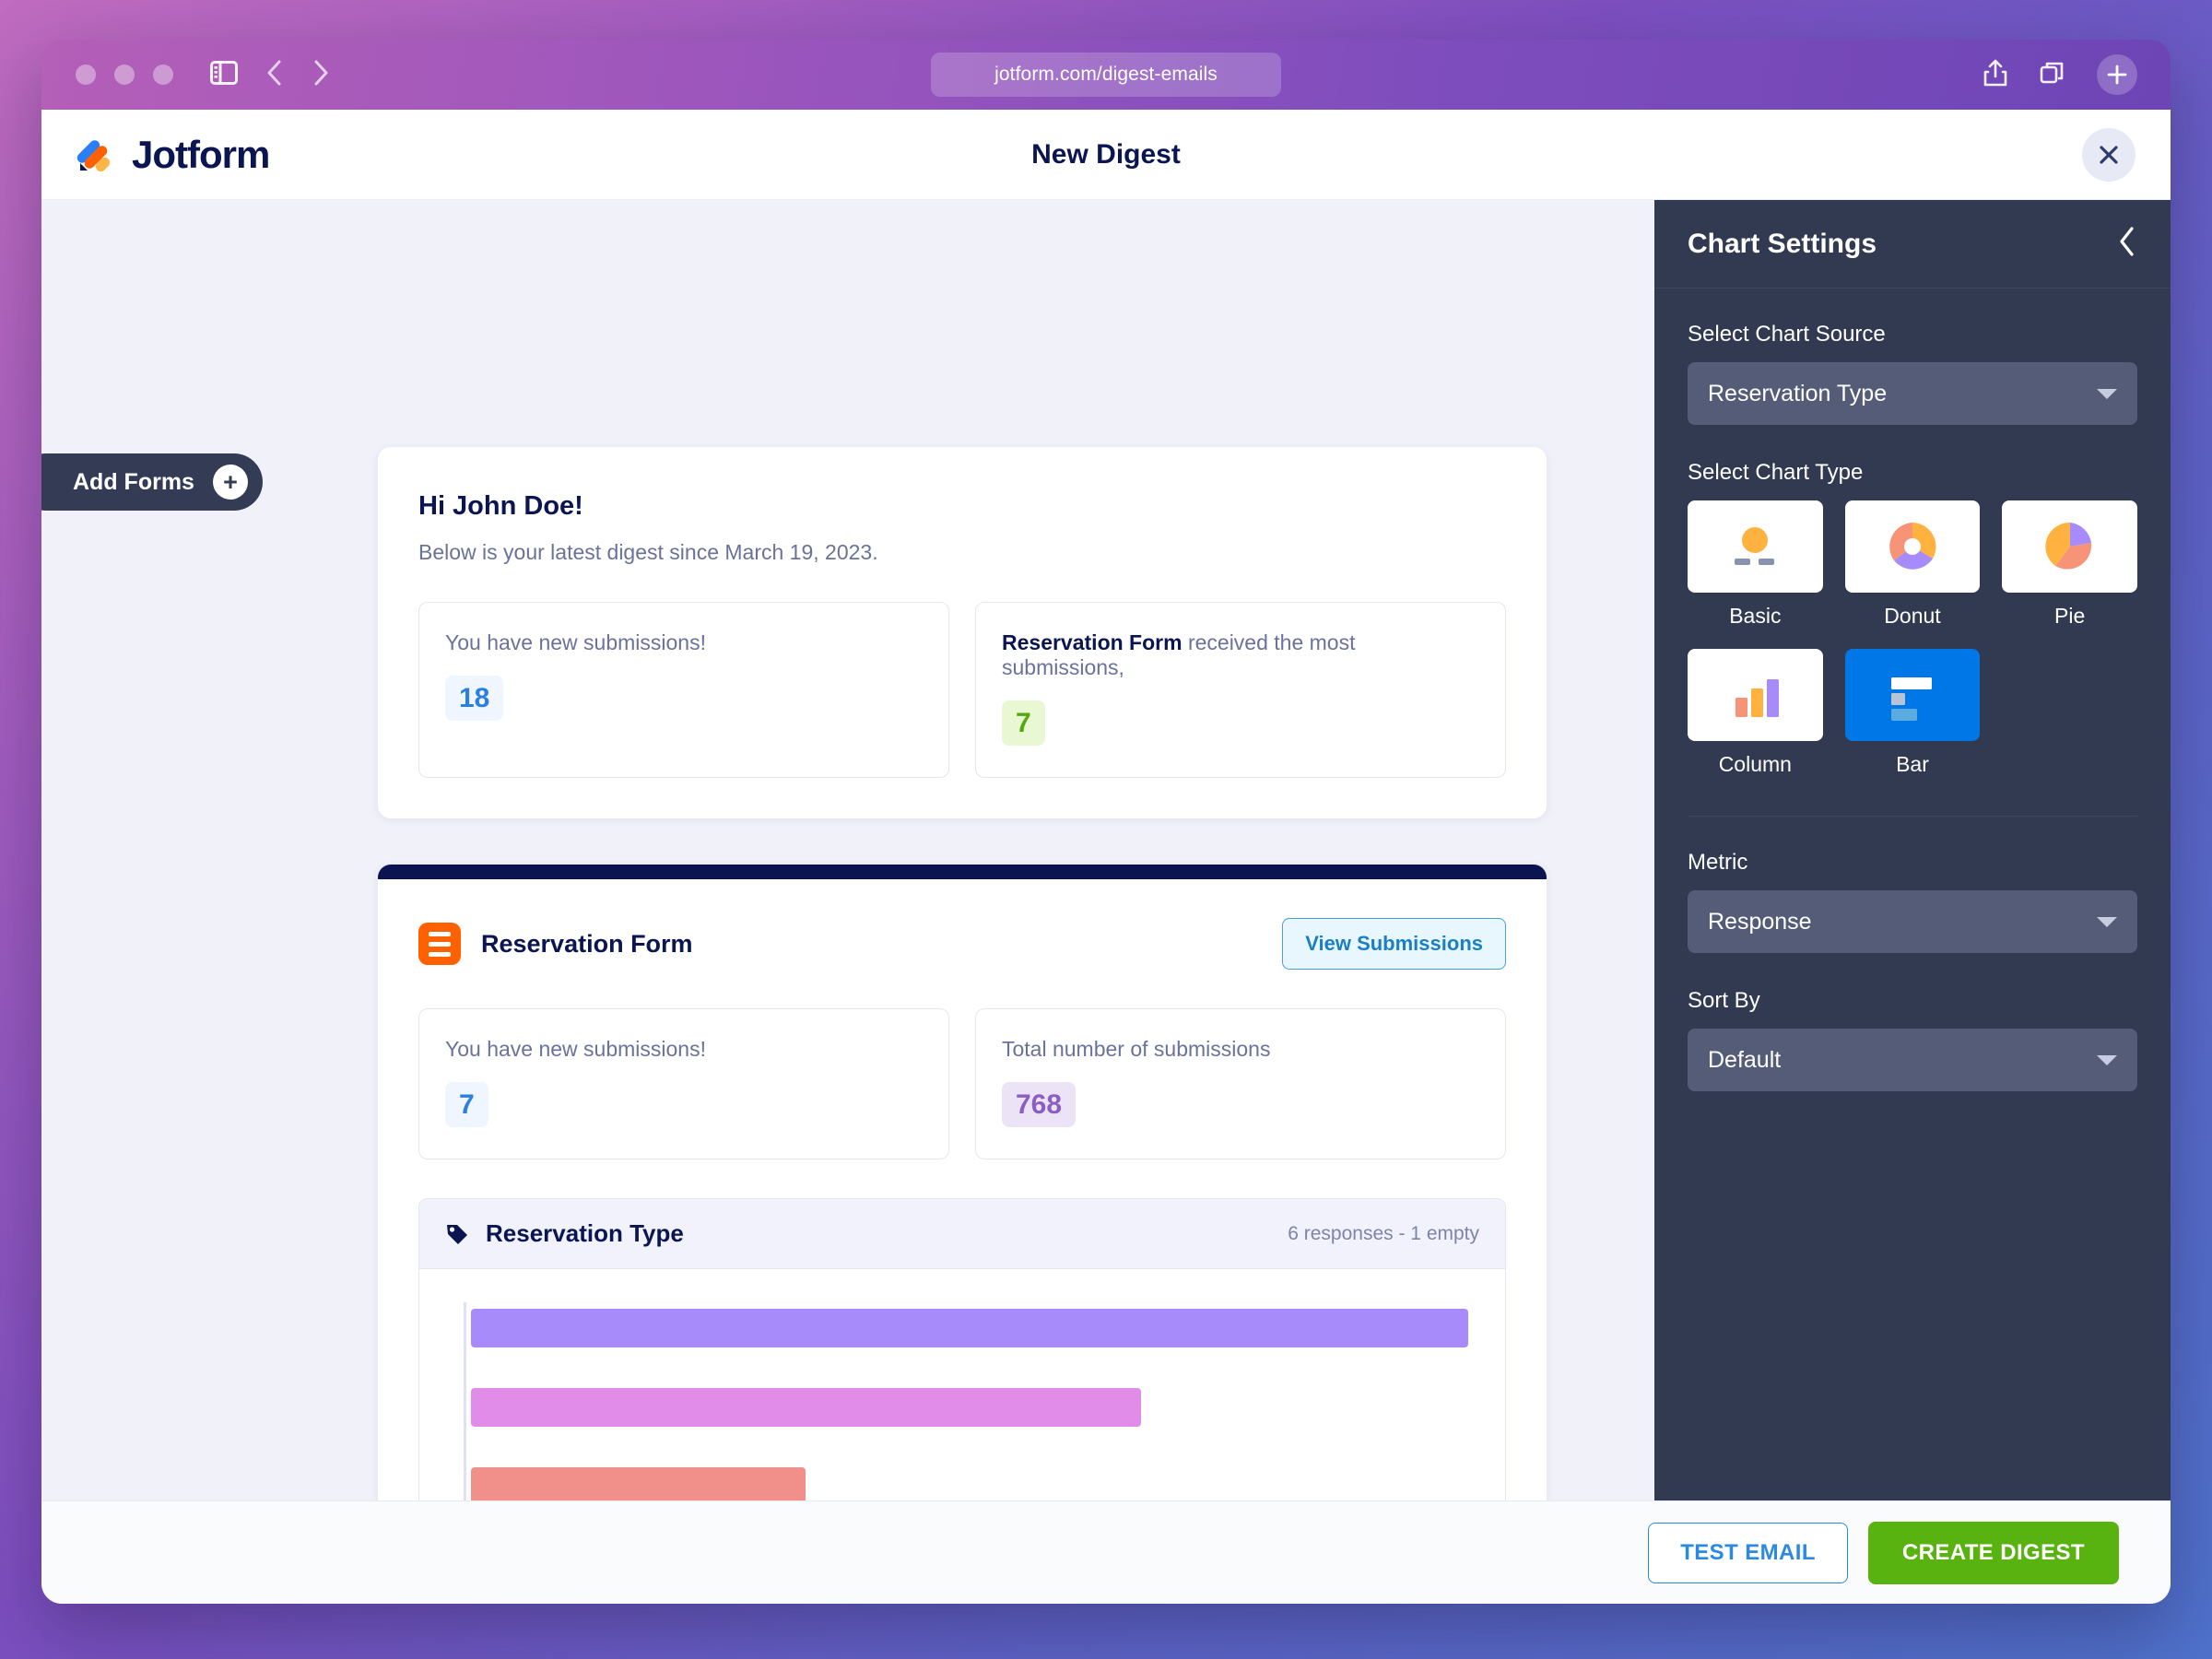  Describe the element at coordinates (1745, 1059) in the screenshot. I see `sort-by-value: Default` at that location.